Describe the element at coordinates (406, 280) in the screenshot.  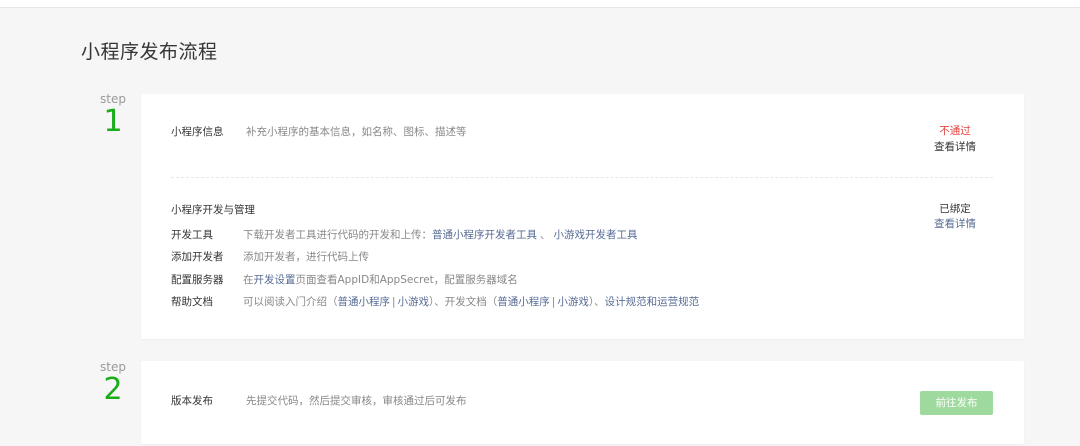
I see `configure-server-text: 页面查看AppID和AppSecret，配置服务器域名` at that location.